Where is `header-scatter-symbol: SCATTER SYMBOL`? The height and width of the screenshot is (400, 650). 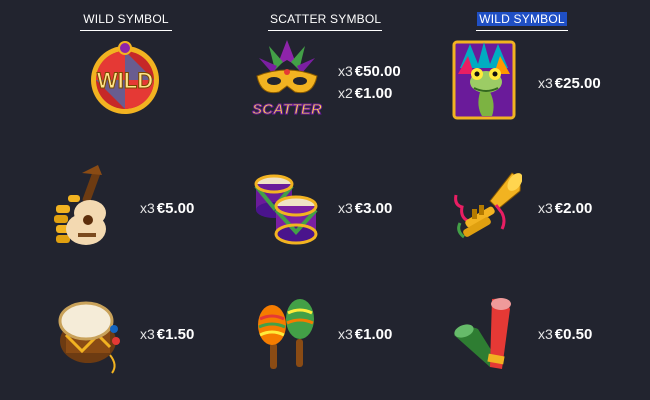 header-scatter-symbol: SCATTER SYMBOL is located at coordinates (325, 21).